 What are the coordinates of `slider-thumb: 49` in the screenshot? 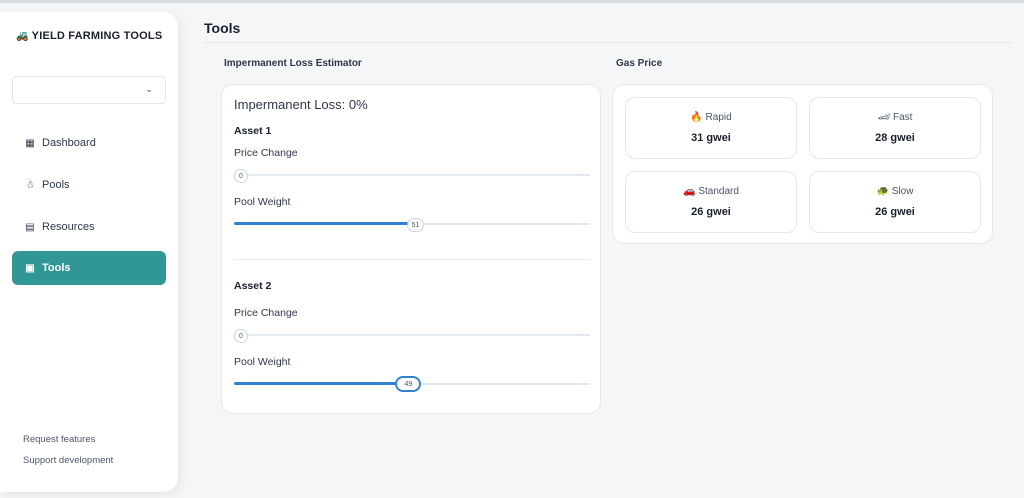 It's located at (408, 384).